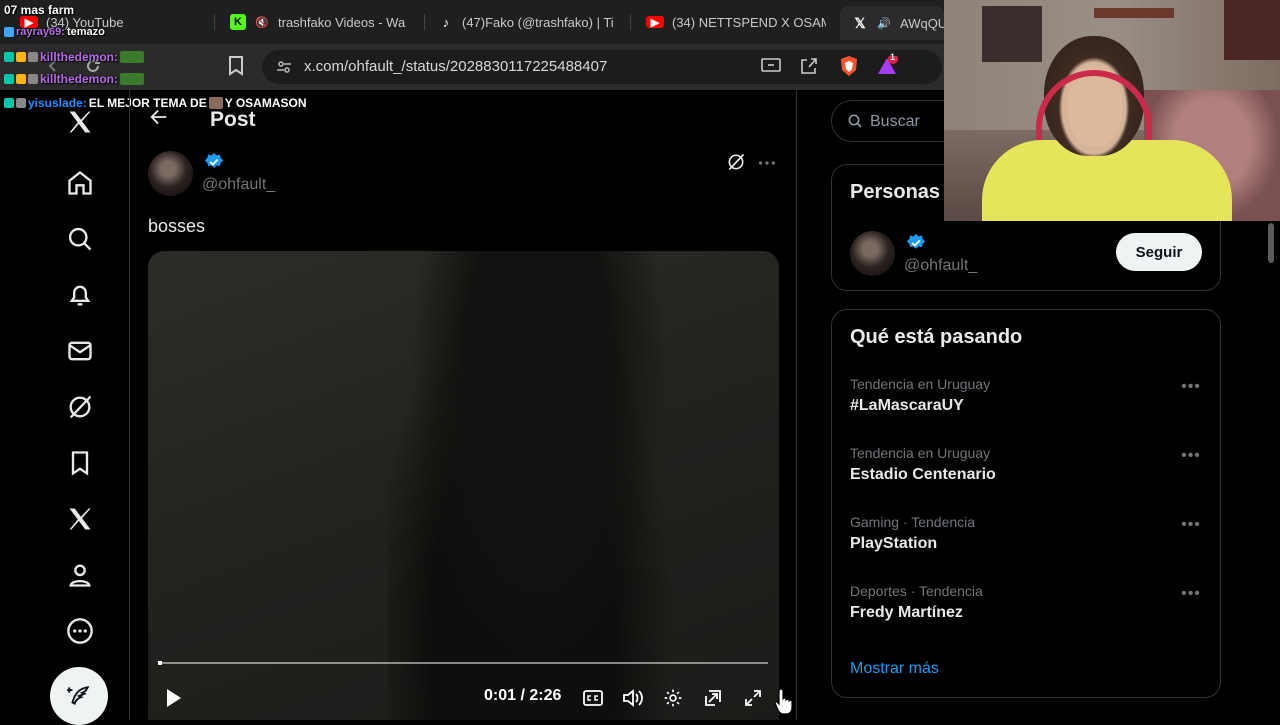  I want to click on browser-tab-x-active: 𝕏 🔊 AWqQU, so click(892, 23).